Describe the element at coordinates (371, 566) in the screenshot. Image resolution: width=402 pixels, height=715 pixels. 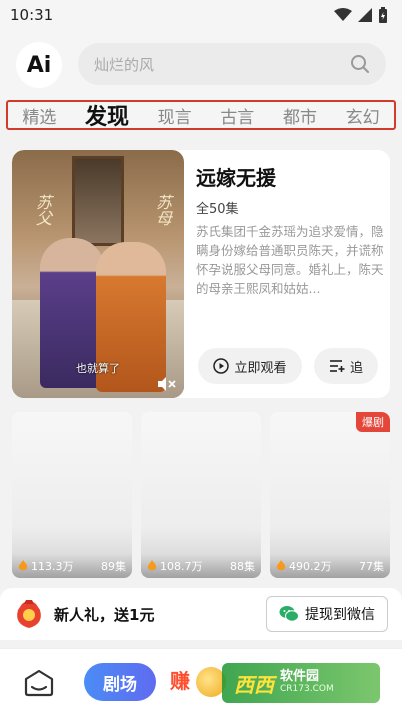
I see `card-episodes: 77集` at that location.